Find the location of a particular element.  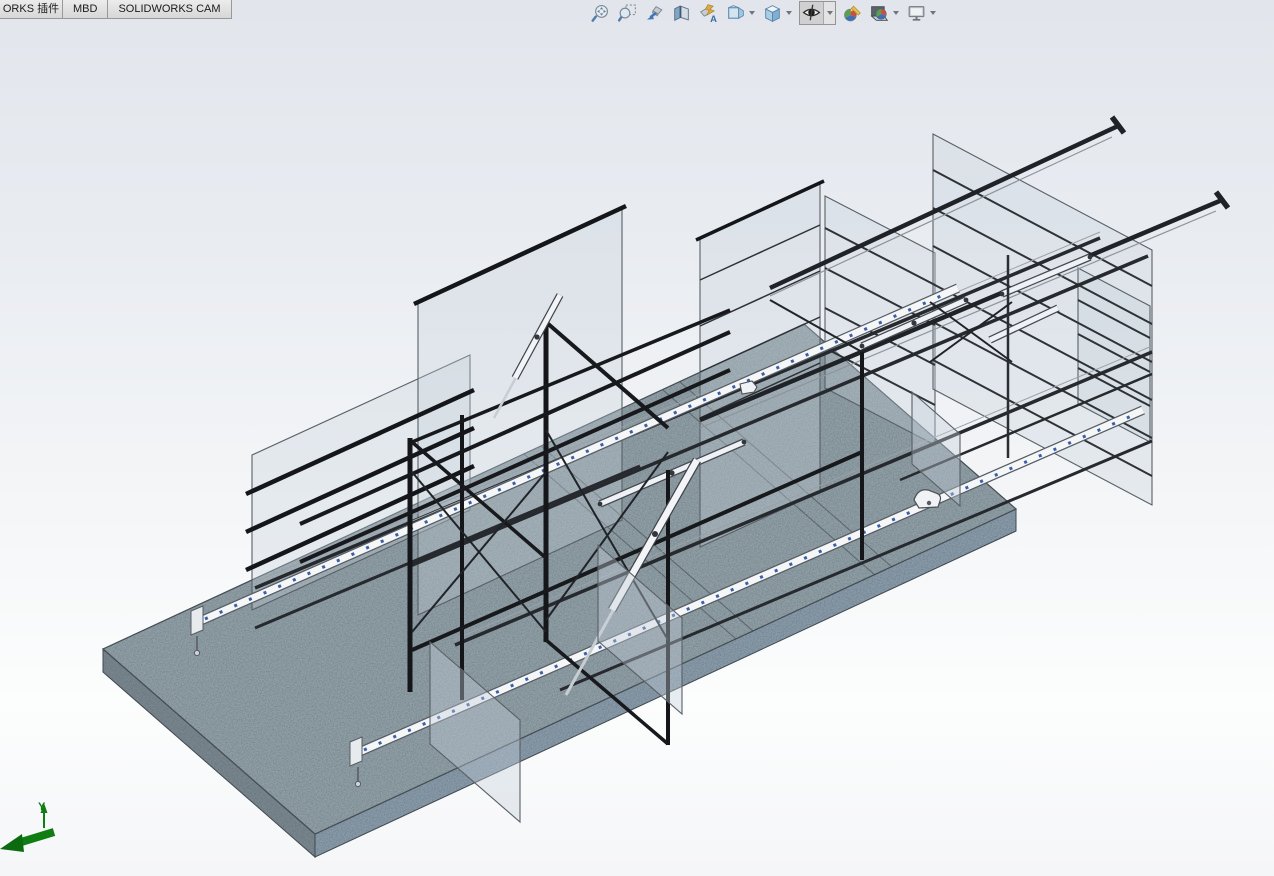

triad-y-label: Y is located at coordinates (42, 807).